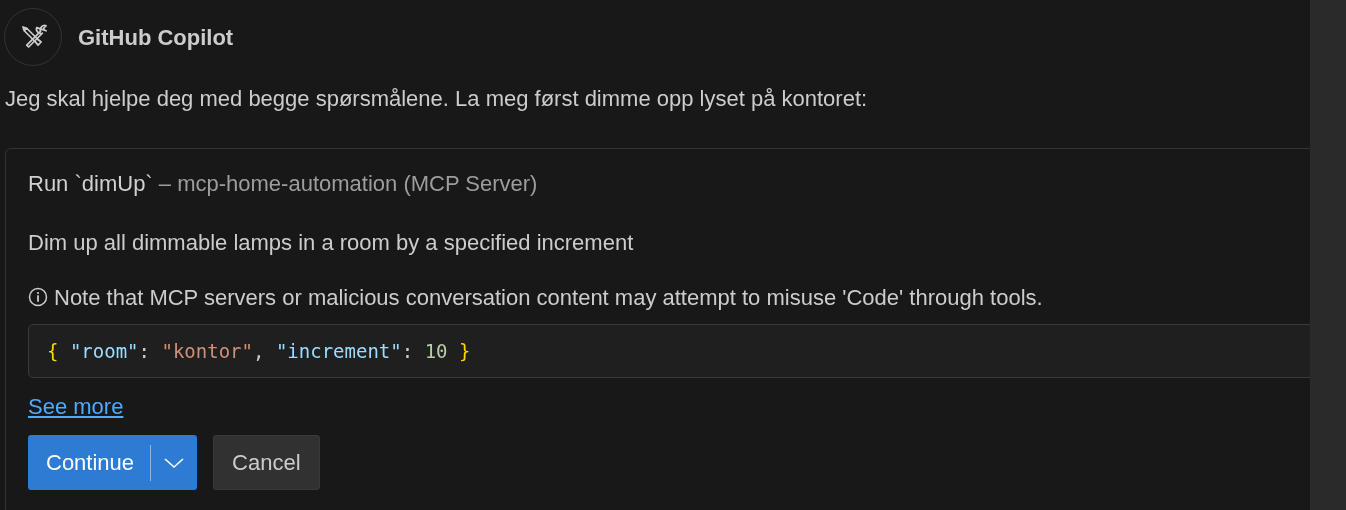 The width and height of the screenshot is (1346, 510). I want to click on warning-note: Note that MCP servers or malicious conversation content may attempt to misuse 'Code' through tools., so click(548, 297).